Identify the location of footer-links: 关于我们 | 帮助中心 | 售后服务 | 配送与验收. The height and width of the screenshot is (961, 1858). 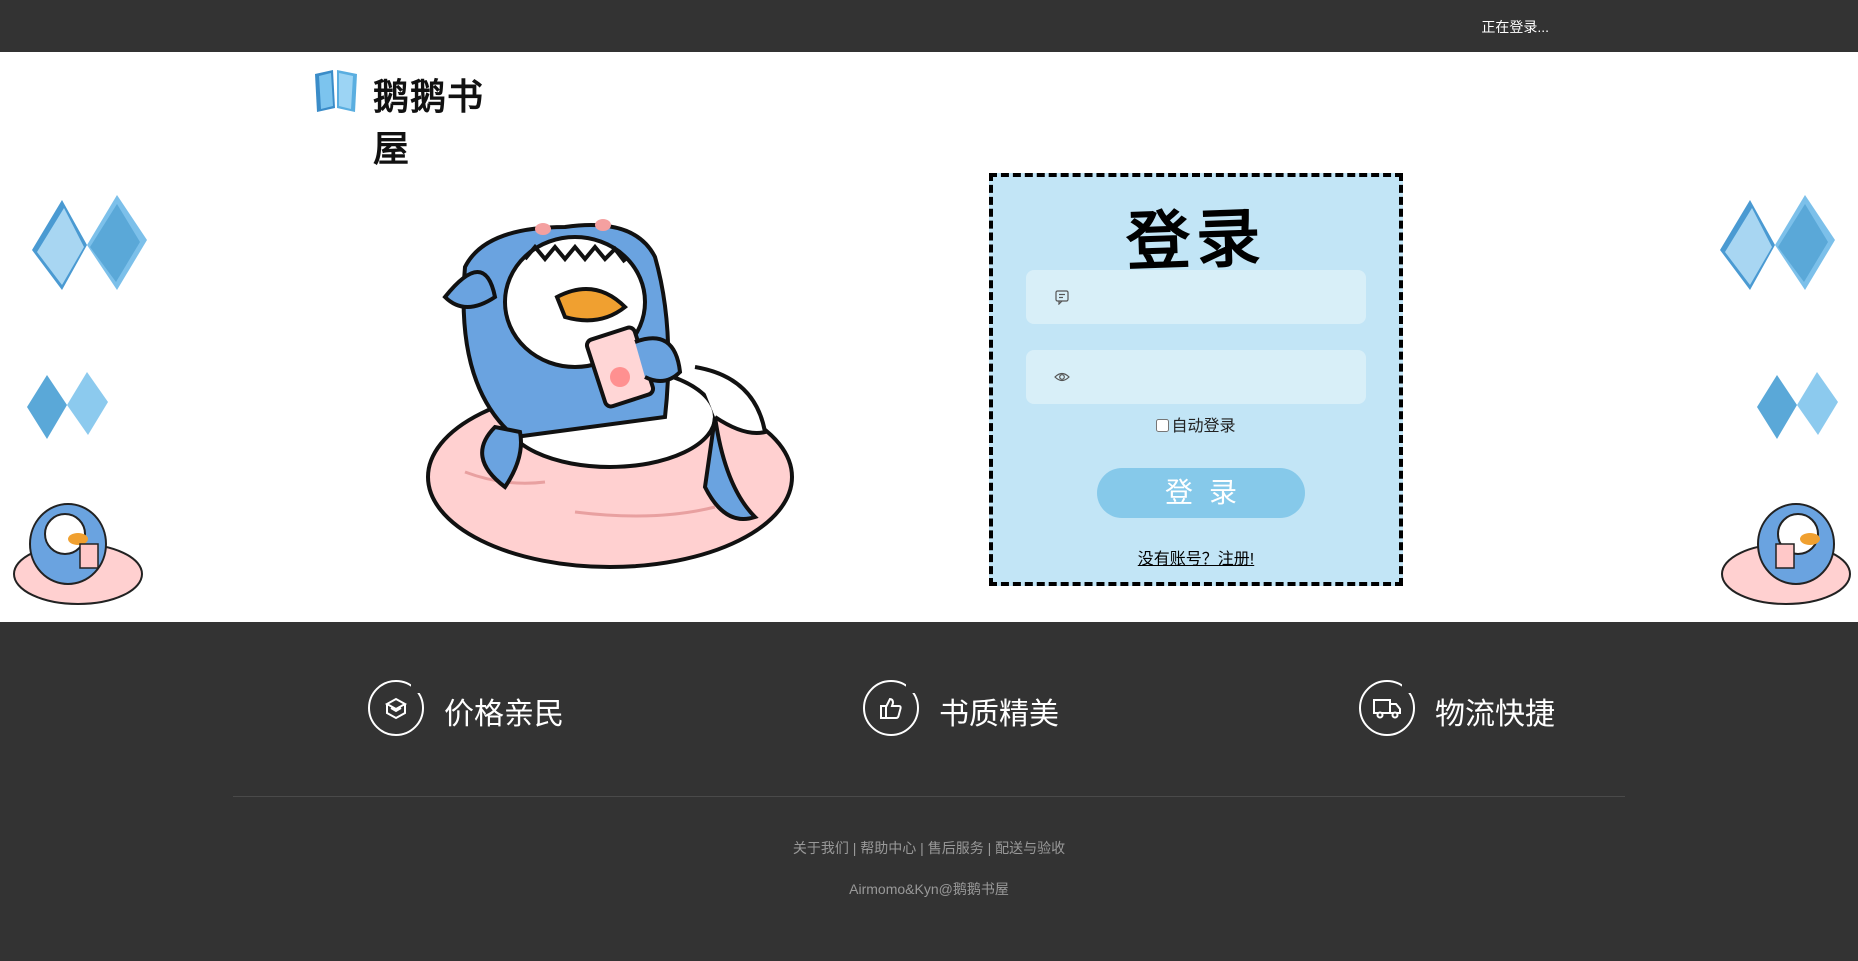
(929, 848).